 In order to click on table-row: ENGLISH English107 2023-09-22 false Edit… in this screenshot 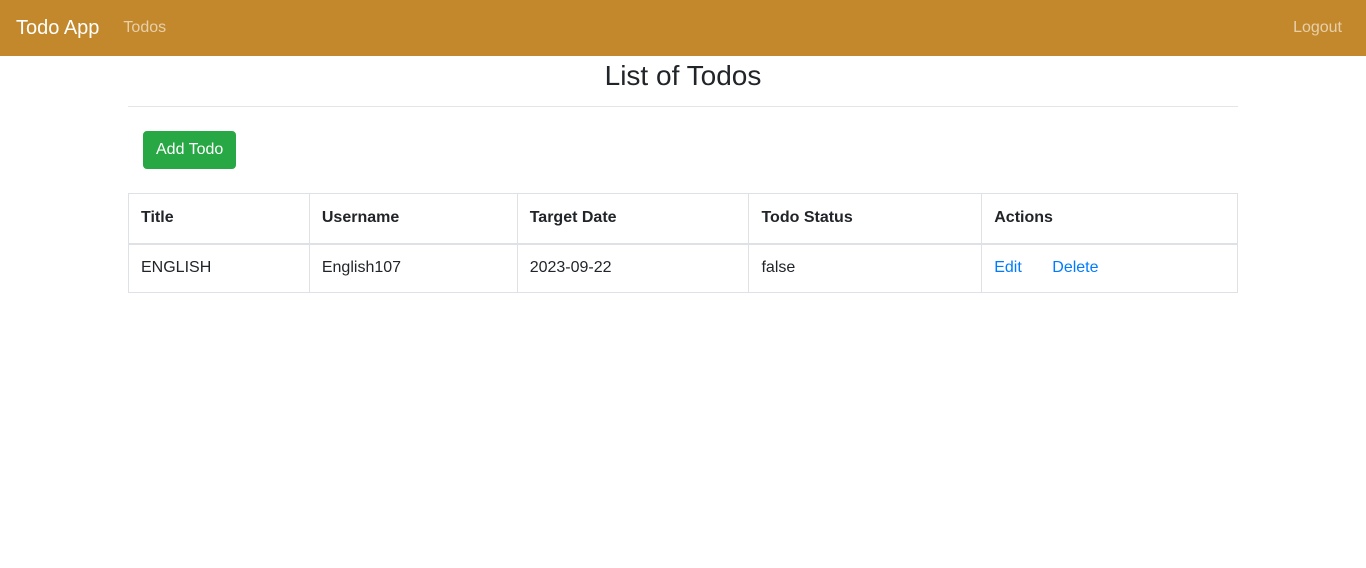, I will do `click(683, 268)`.